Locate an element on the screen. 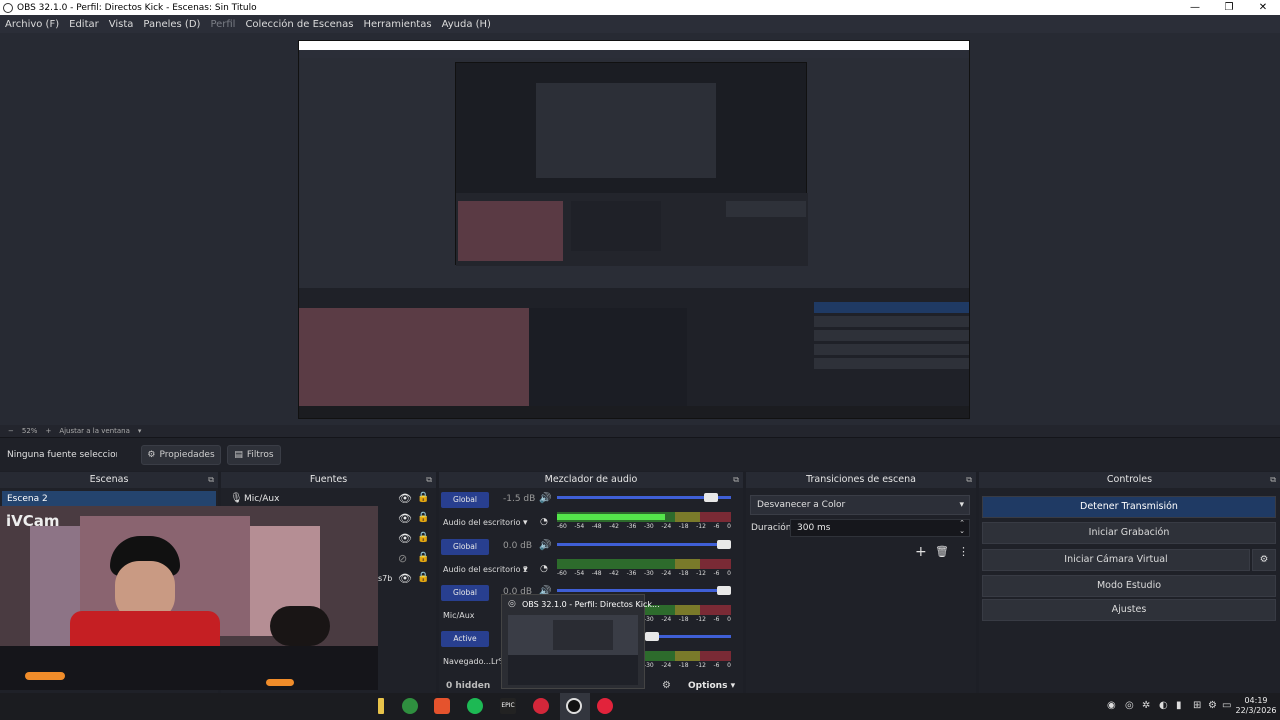 The width and height of the screenshot is (1280, 720). tray-app-icon: ▮ is located at coordinates (1179, 705).